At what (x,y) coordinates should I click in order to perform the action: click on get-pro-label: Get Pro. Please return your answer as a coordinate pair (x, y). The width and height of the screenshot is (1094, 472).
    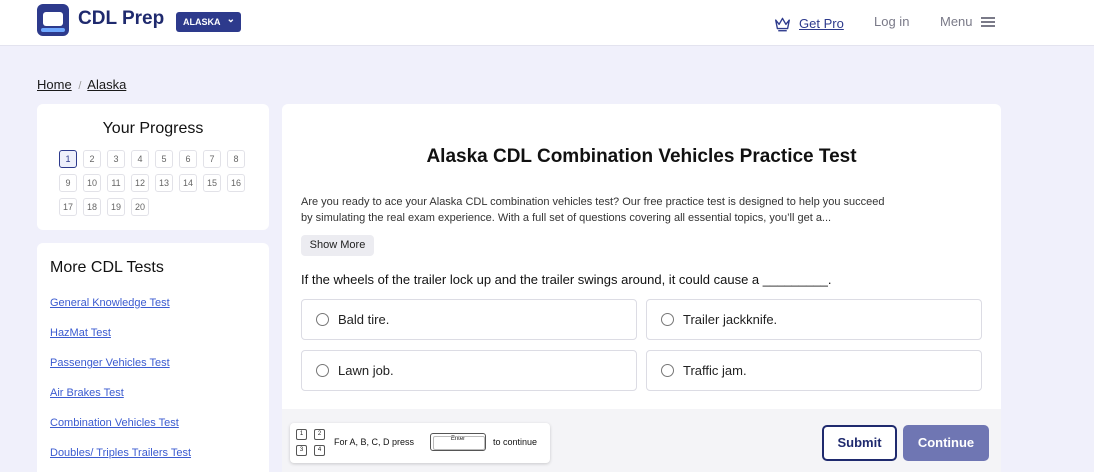
    Looking at the image, I should click on (821, 23).